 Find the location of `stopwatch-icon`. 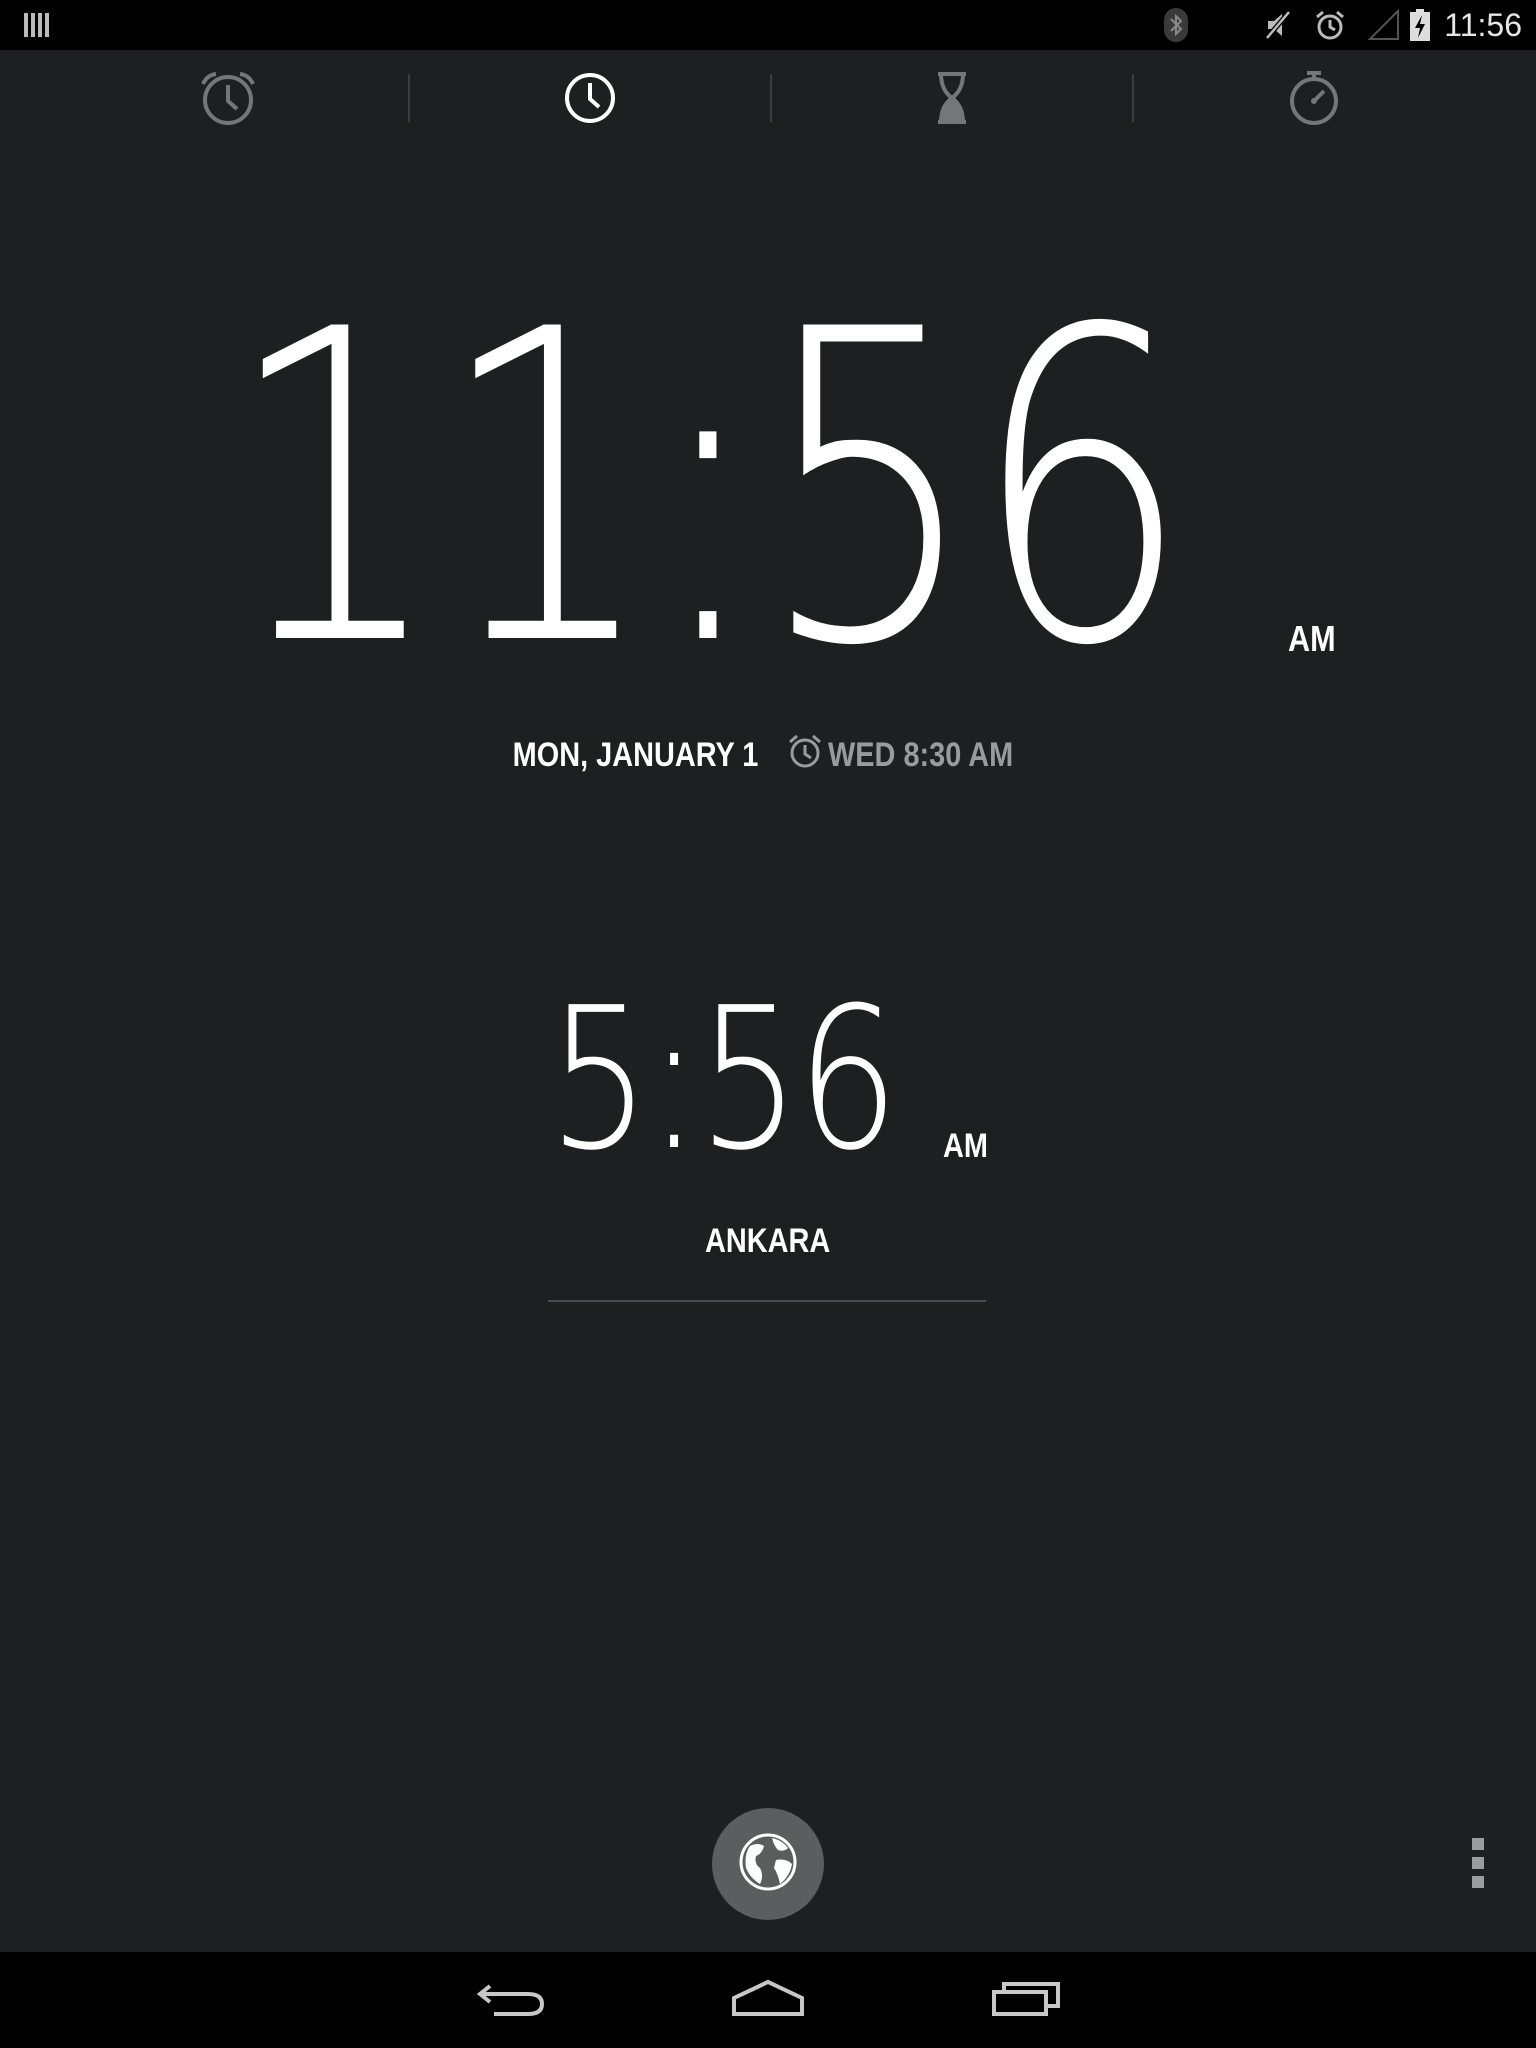

stopwatch-icon is located at coordinates (1314, 100).